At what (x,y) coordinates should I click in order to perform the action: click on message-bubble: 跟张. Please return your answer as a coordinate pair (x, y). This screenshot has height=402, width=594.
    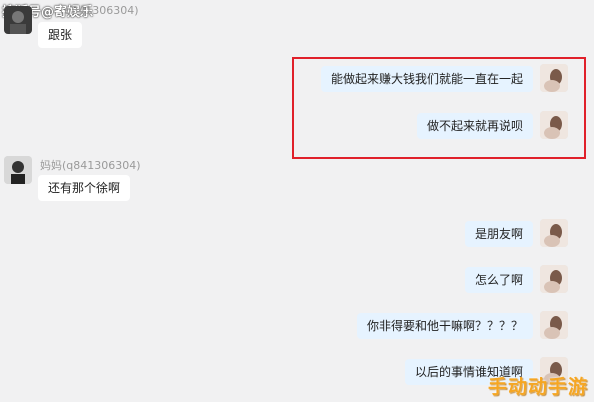
    Looking at the image, I should click on (60, 35).